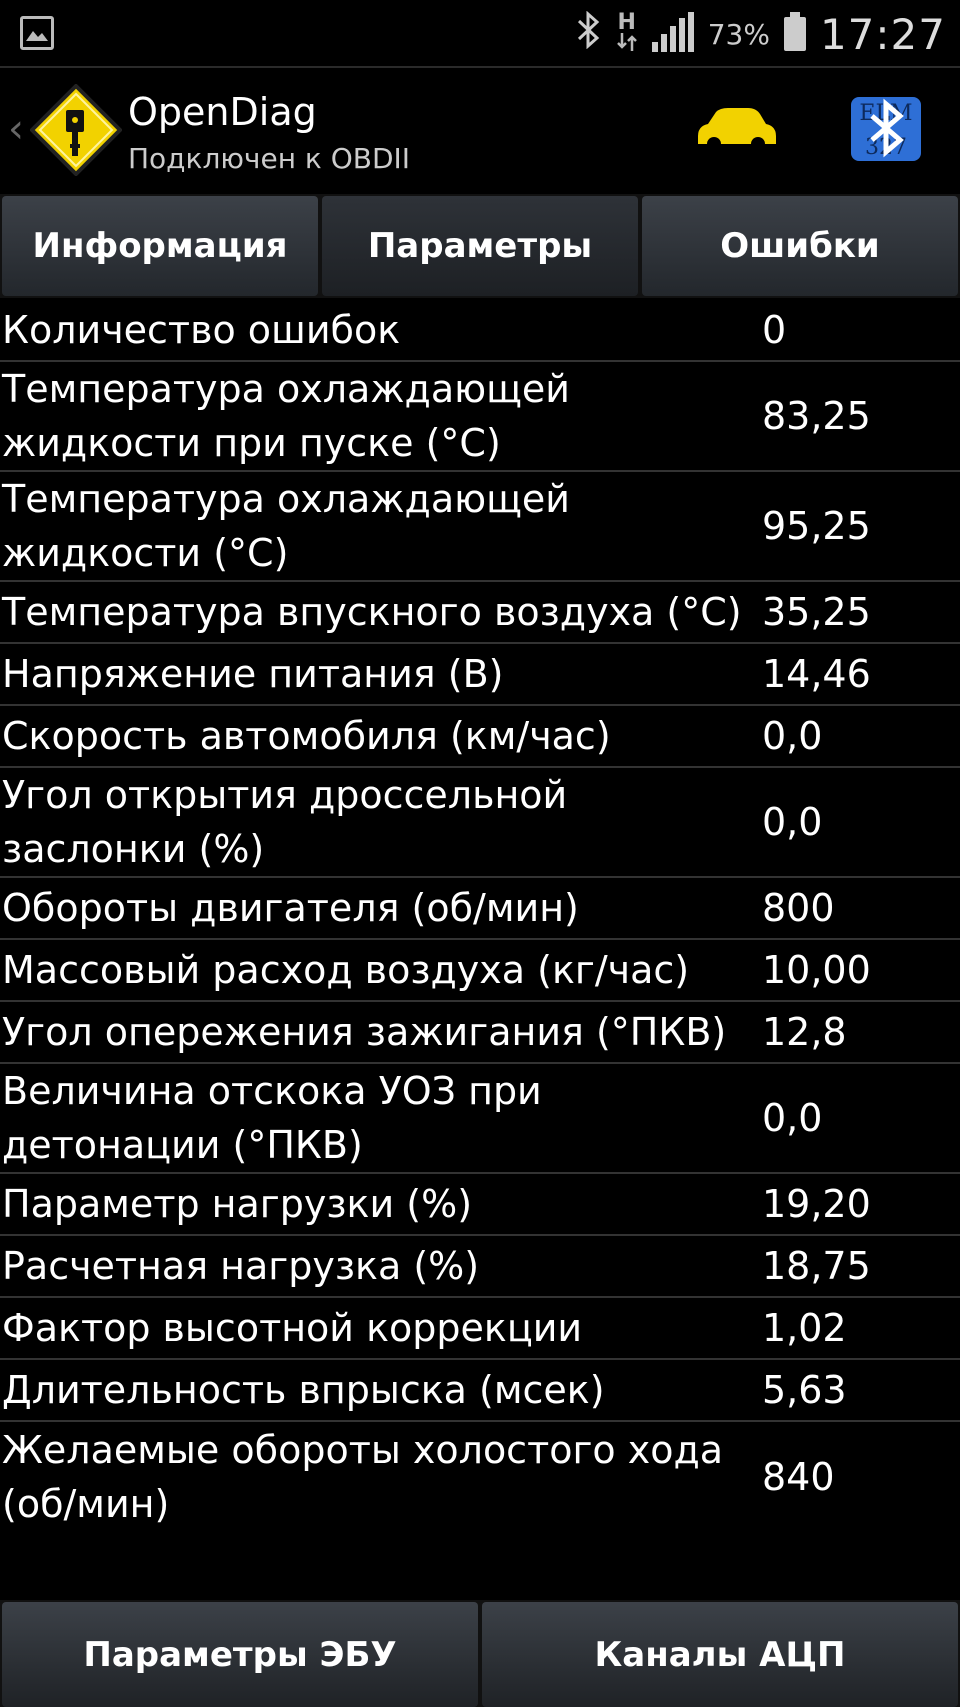 This screenshot has height=1707, width=960. Describe the element at coordinates (672, 34) in the screenshot. I see `signal-icon` at that location.